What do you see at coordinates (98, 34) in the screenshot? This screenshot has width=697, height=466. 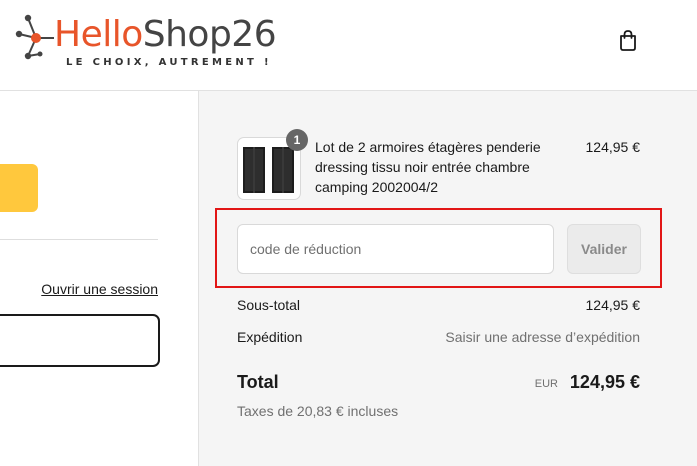 I see `logo-hello: Hello` at bounding box center [98, 34].